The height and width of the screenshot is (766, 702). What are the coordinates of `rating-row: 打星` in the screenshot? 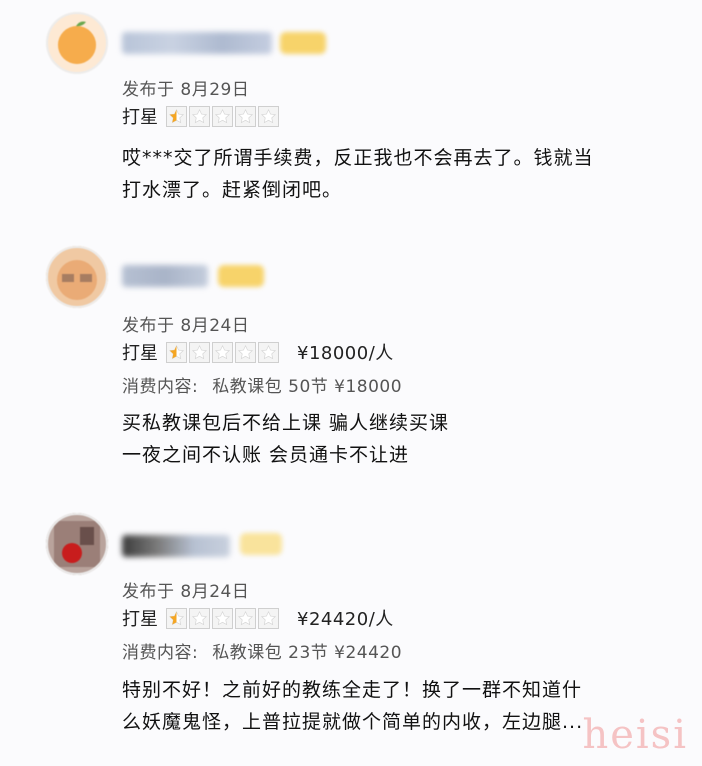 It's located at (200, 116).